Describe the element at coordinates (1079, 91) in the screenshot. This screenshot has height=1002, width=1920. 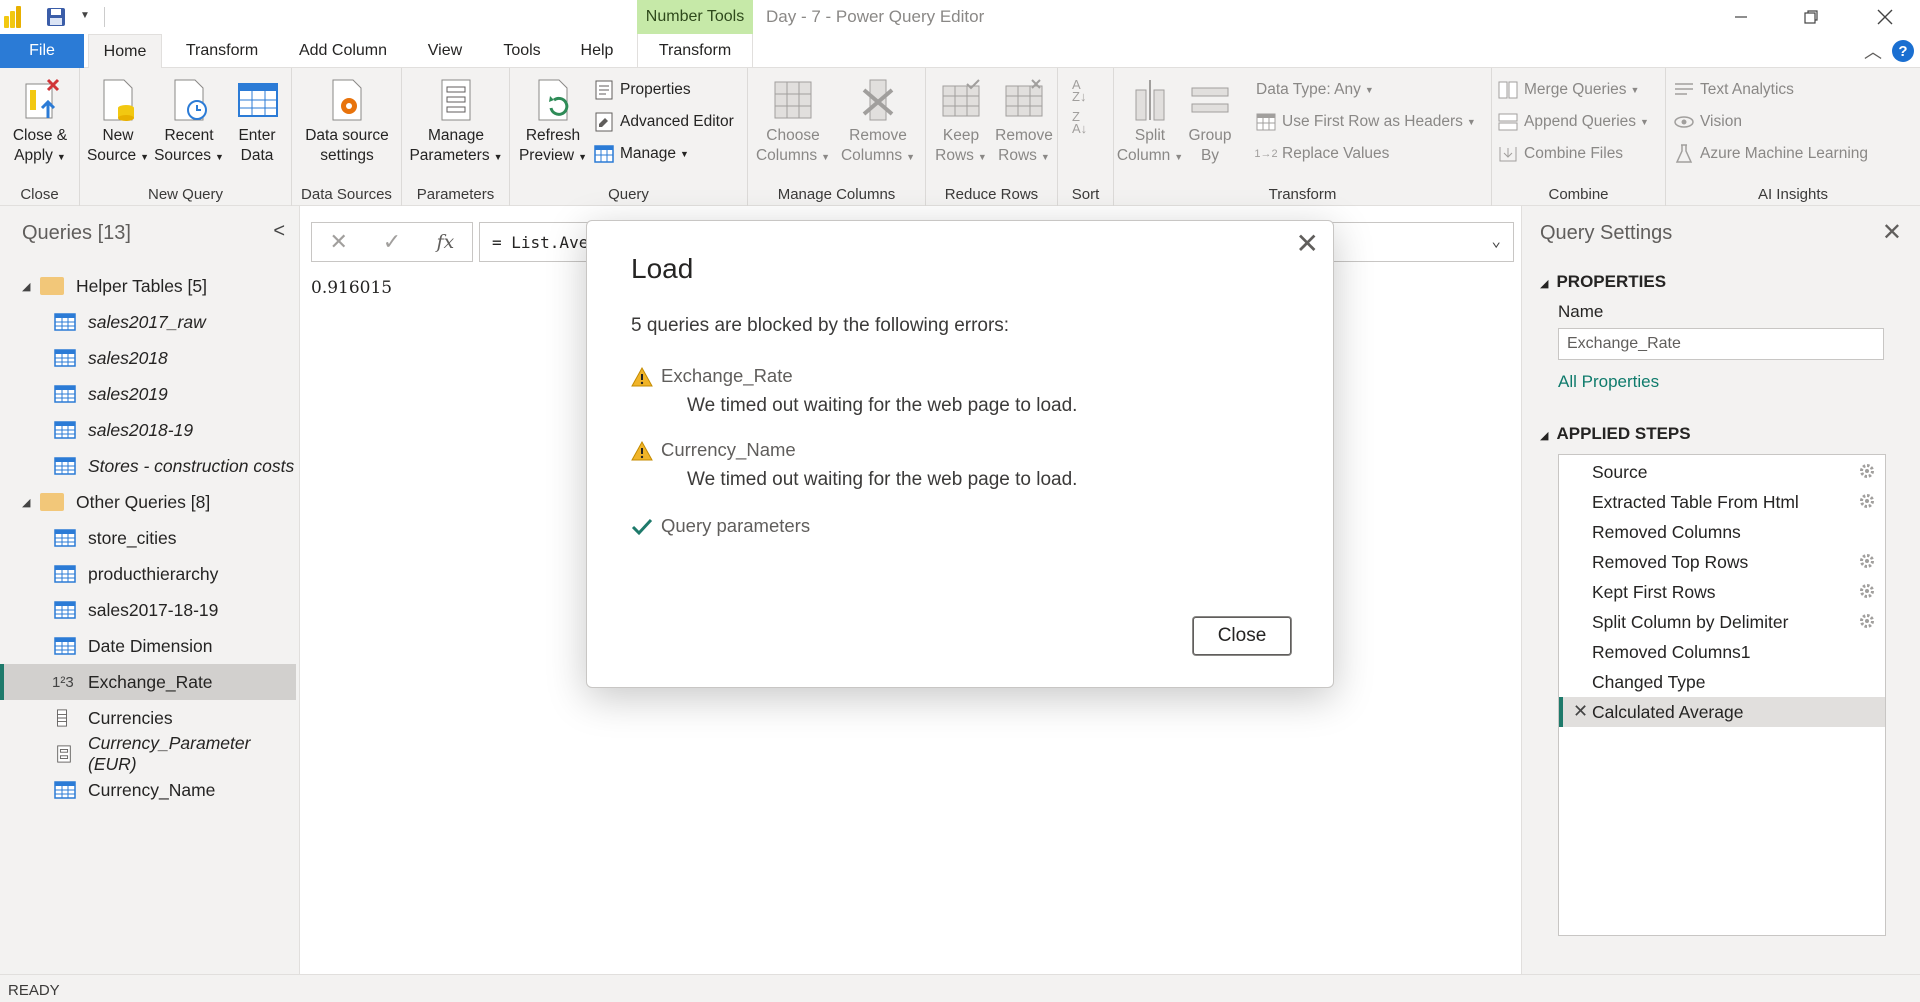
I see `sort-ascending-button: A Z↓` at that location.